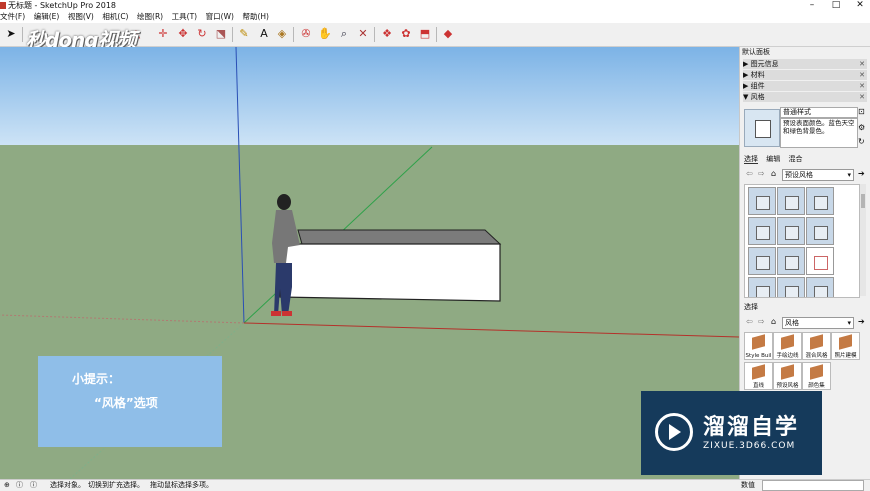  What do you see at coordinates (425, 34) in the screenshot?
I see `share-icon: ⬒` at bounding box center [425, 34].